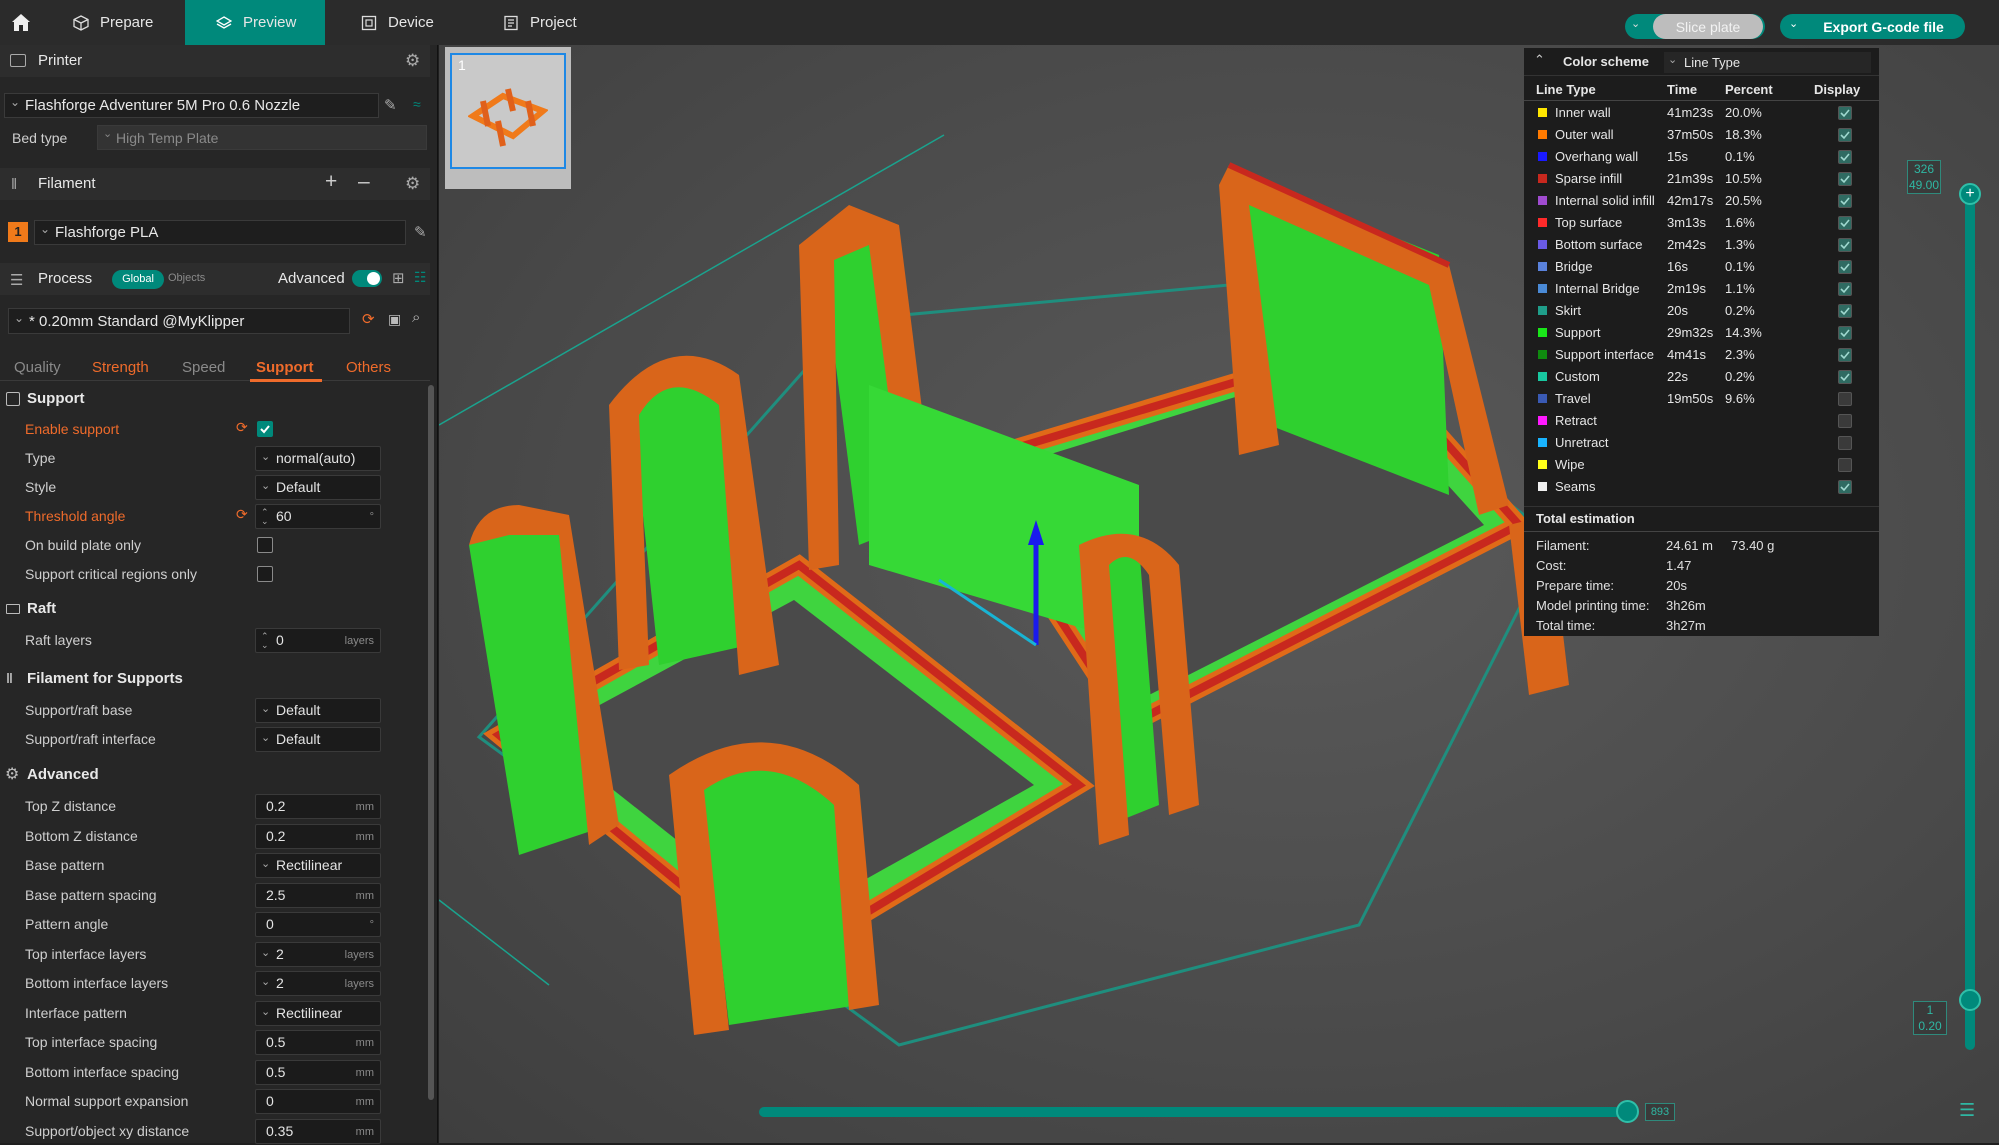  What do you see at coordinates (1690, 398) in the screenshot?
I see `legend-time: 19m50s` at bounding box center [1690, 398].